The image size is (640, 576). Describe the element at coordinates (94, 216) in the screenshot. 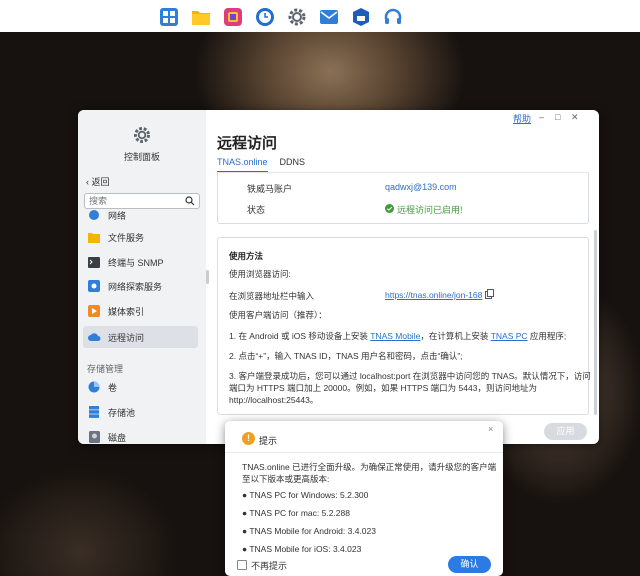

I see `network-icon` at that location.